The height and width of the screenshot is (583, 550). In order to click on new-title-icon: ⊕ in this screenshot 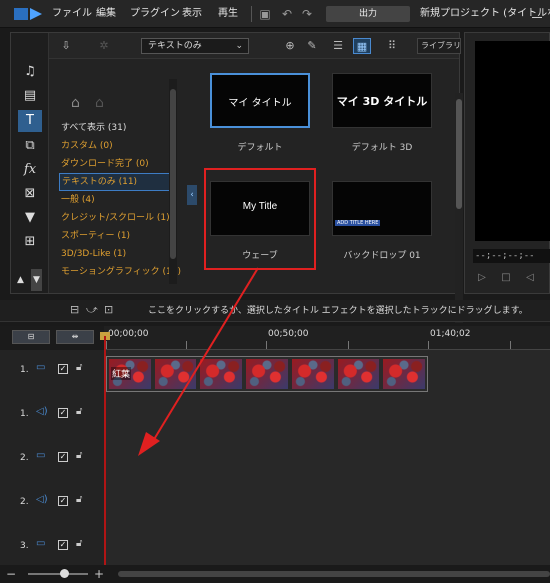, I will do `click(290, 46)`.